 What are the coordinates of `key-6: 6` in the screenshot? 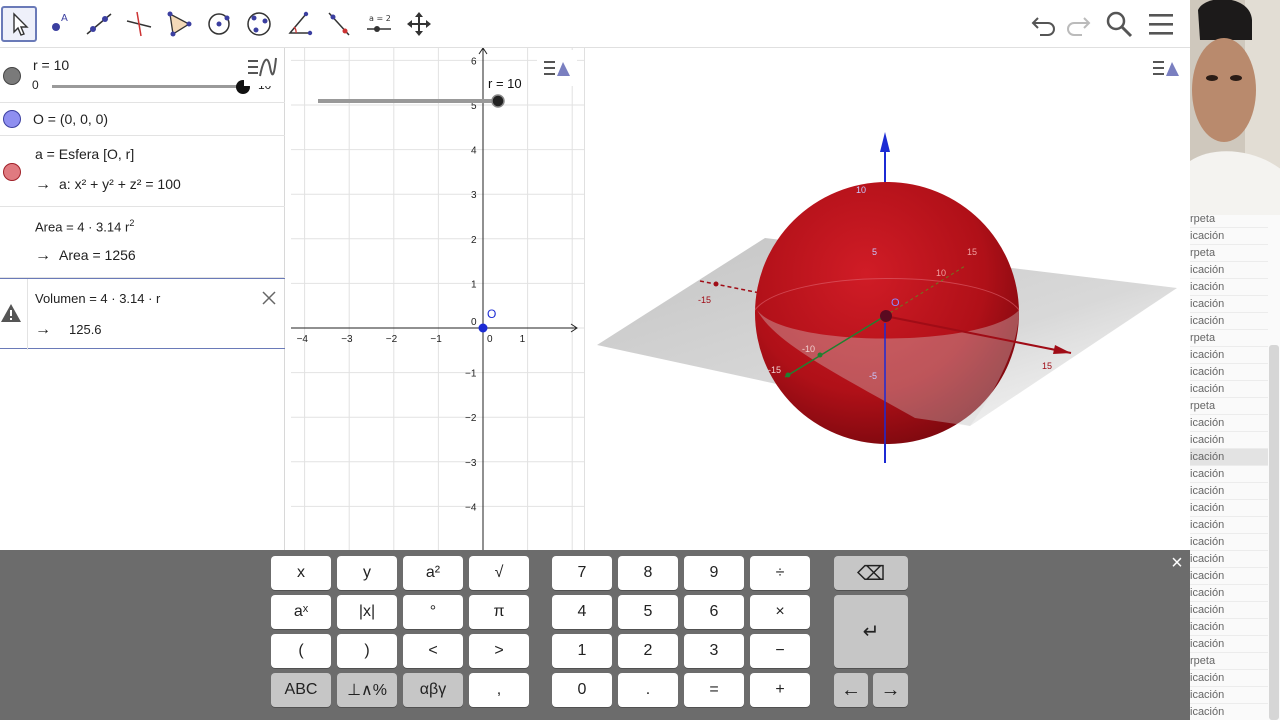 It's located at (714, 612).